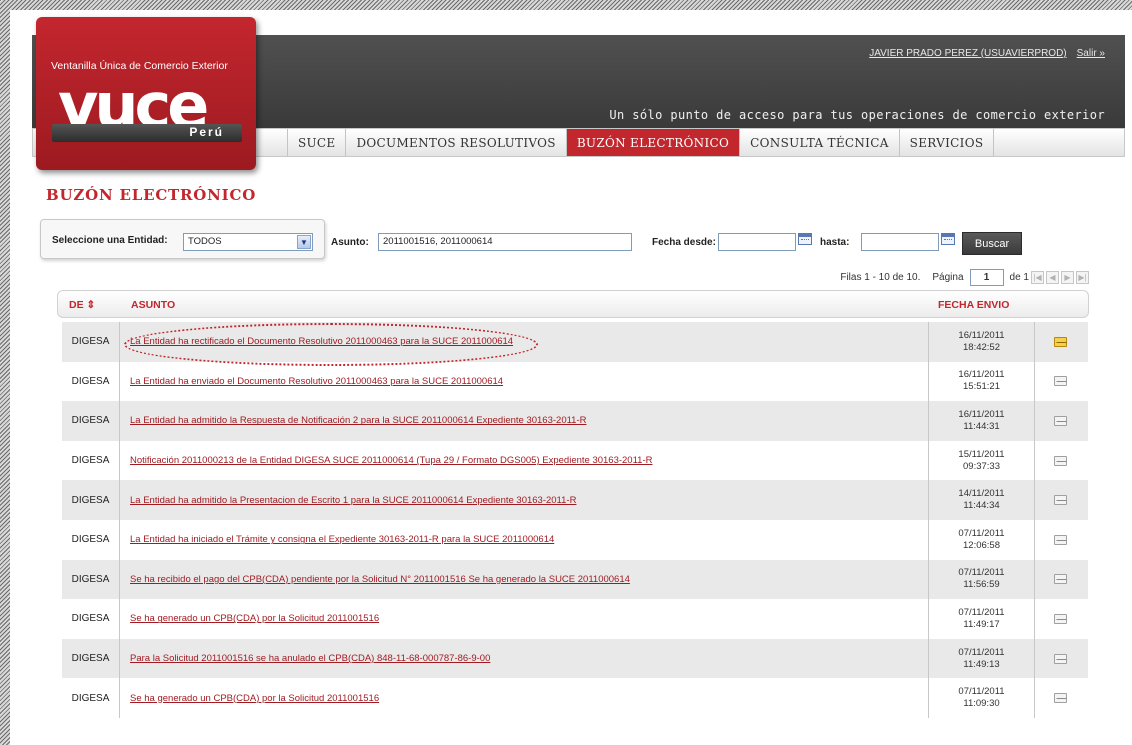 This screenshot has height=745, width=1132. What do you see at coordinates (456, 142) in the screenshot?
I see `nav-documentos-resolutivos: DOCUMENTOS RESOLUTIVOS` at bounding box center [456, 142].